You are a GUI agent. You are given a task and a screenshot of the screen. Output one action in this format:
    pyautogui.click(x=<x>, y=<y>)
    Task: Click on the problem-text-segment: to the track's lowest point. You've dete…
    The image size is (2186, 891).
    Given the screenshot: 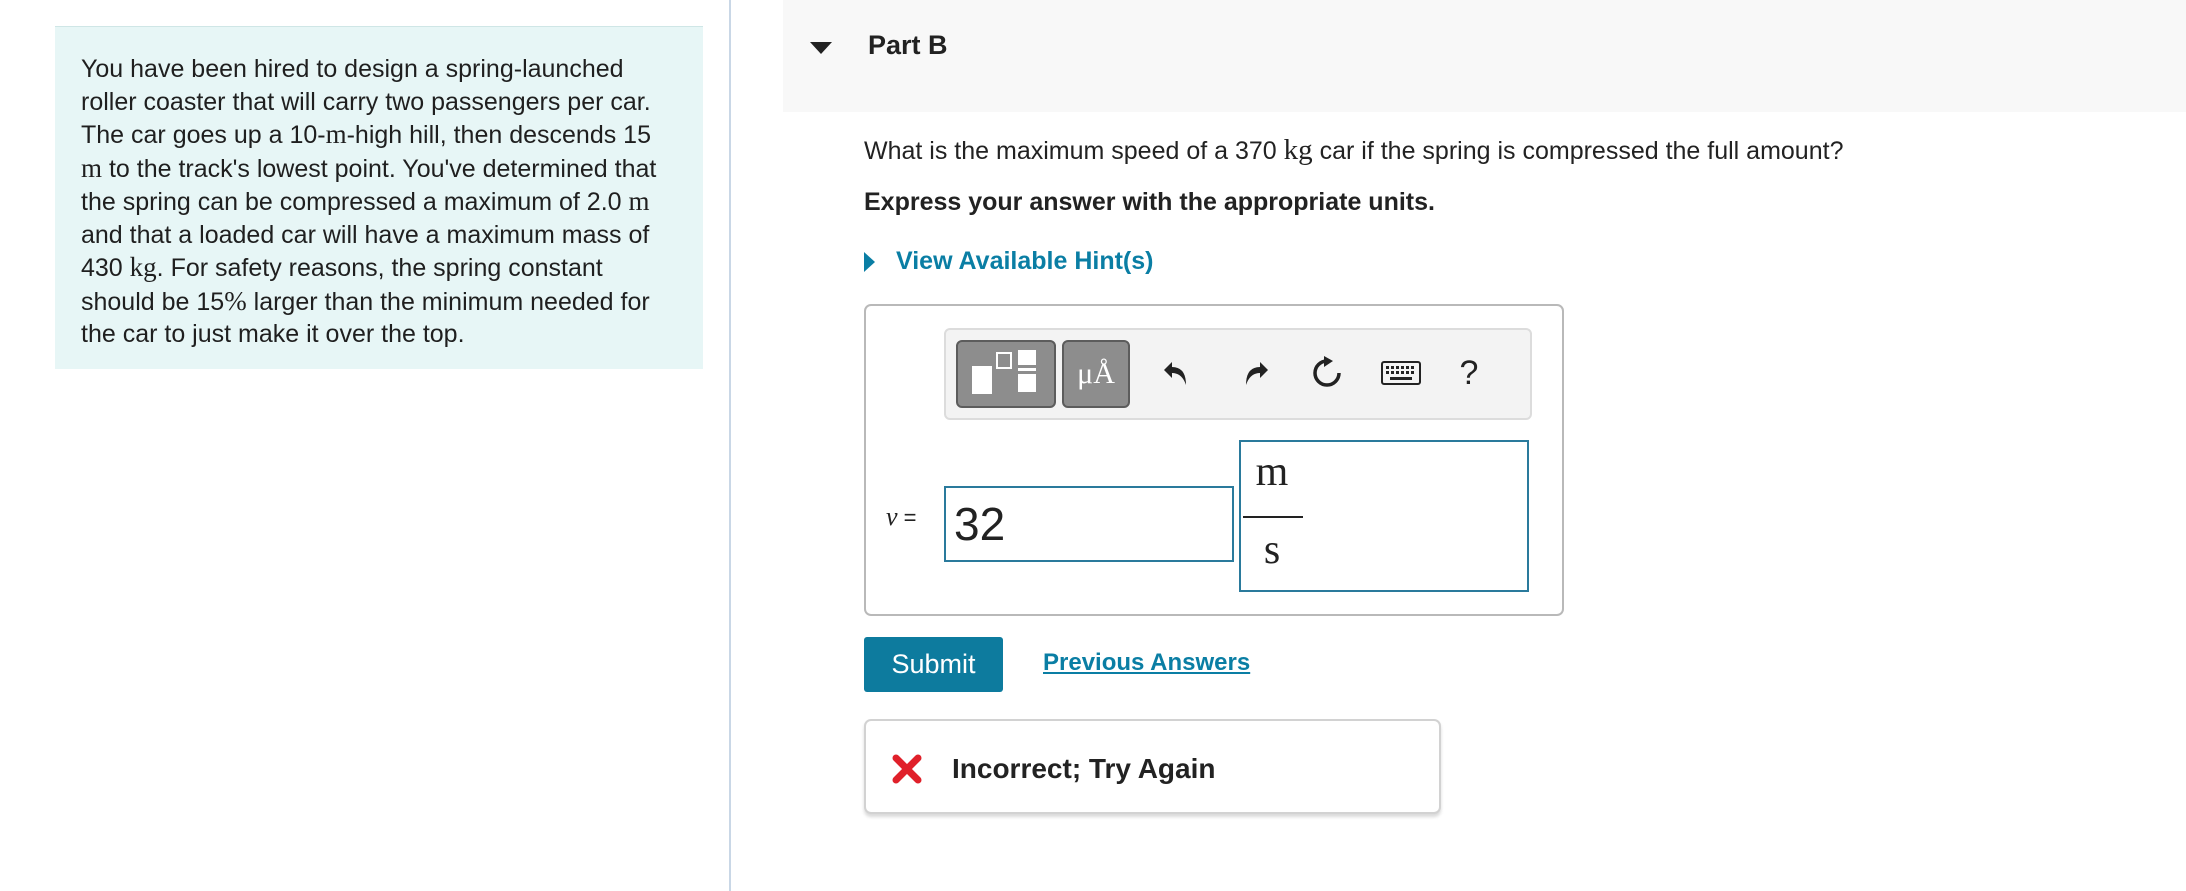 What is the action you would take?
    pyautogui.click(x=369, y=185)
    